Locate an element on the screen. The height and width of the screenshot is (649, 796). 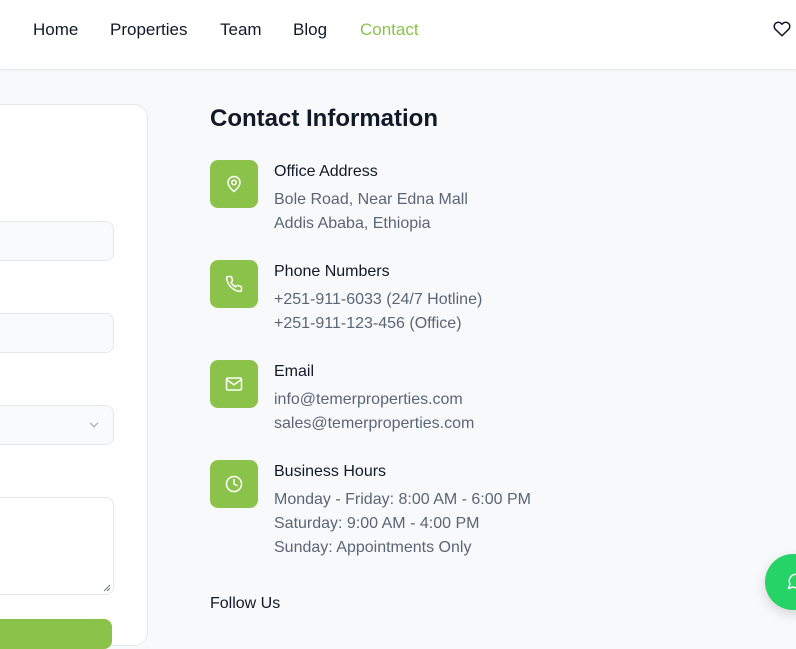
contact-item-line: info@temerproperties.com is located at coordinates (368, 400).